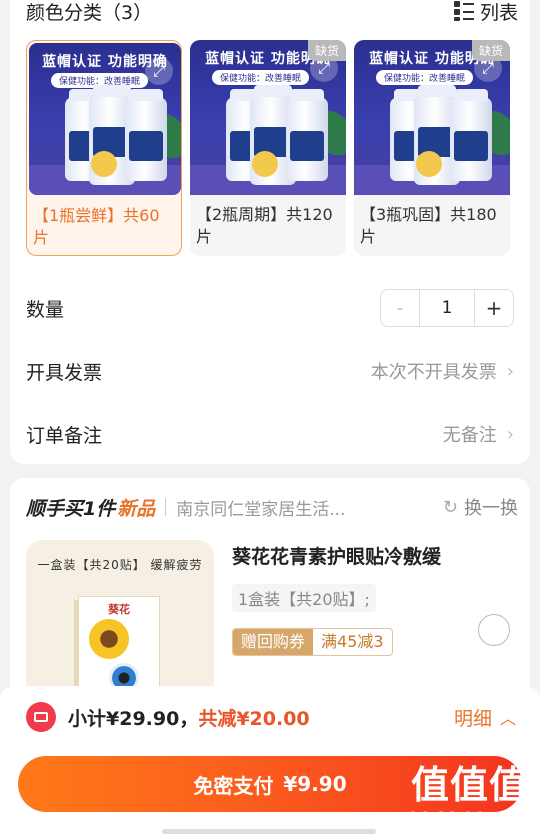 The width and height of the screenshot is (540, 837). I want to click on product-box-brand: 葵花, so click(119, 609).